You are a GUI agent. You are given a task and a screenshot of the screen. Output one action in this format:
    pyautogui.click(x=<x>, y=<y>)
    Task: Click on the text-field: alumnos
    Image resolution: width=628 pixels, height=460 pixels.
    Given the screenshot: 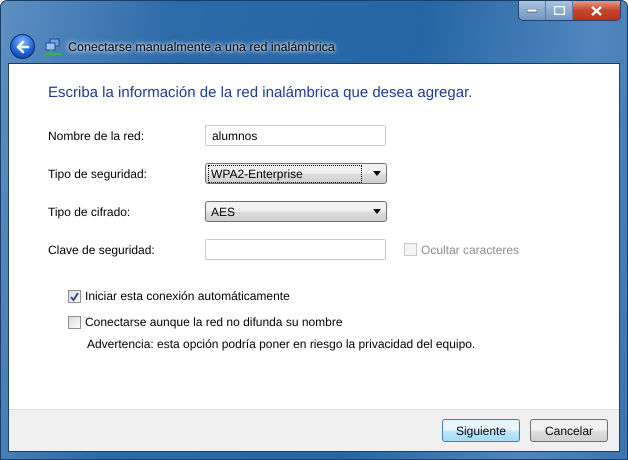 What is the action you would take?
    pyautogui.click(x=295, y=135)
    